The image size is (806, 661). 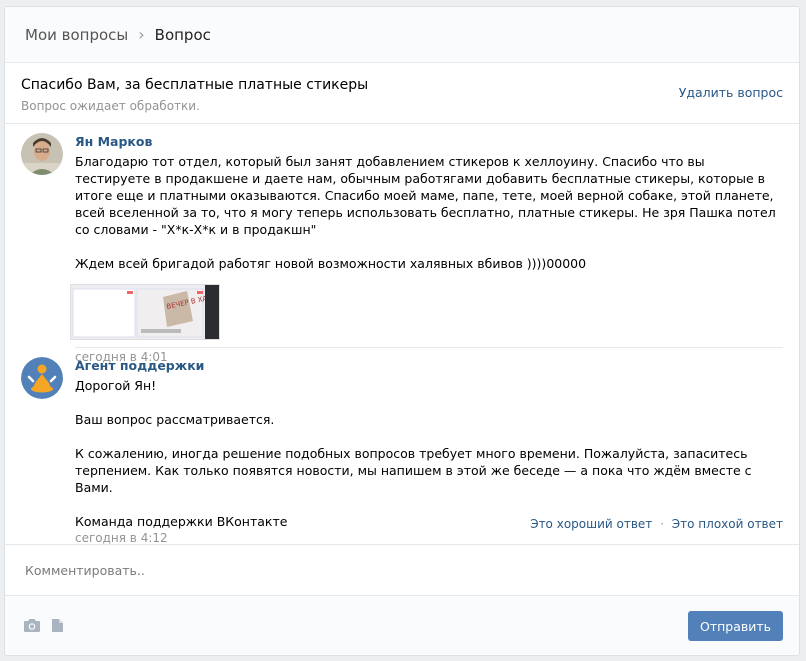 I want to click on comment-box, so click(x=402, y=570).